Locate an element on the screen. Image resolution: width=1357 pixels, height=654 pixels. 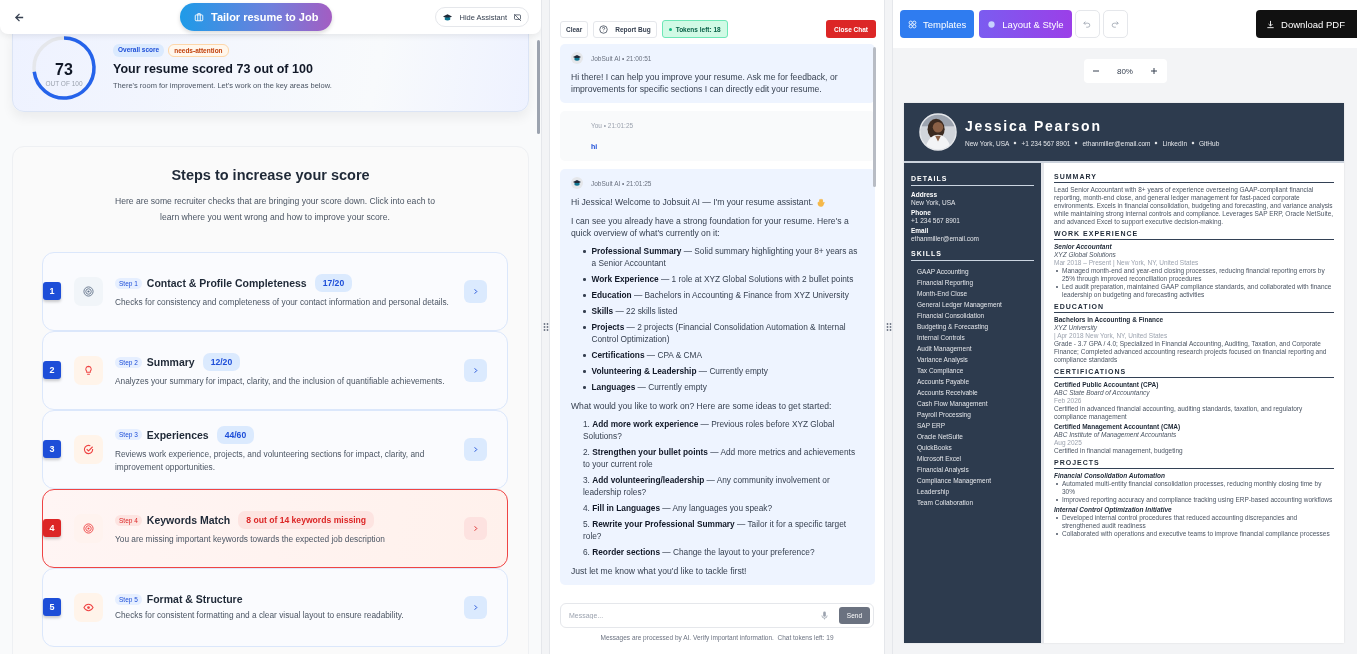
message-text: Just let me know what you'd like to tackle first! is located at coordinates (659, 571).